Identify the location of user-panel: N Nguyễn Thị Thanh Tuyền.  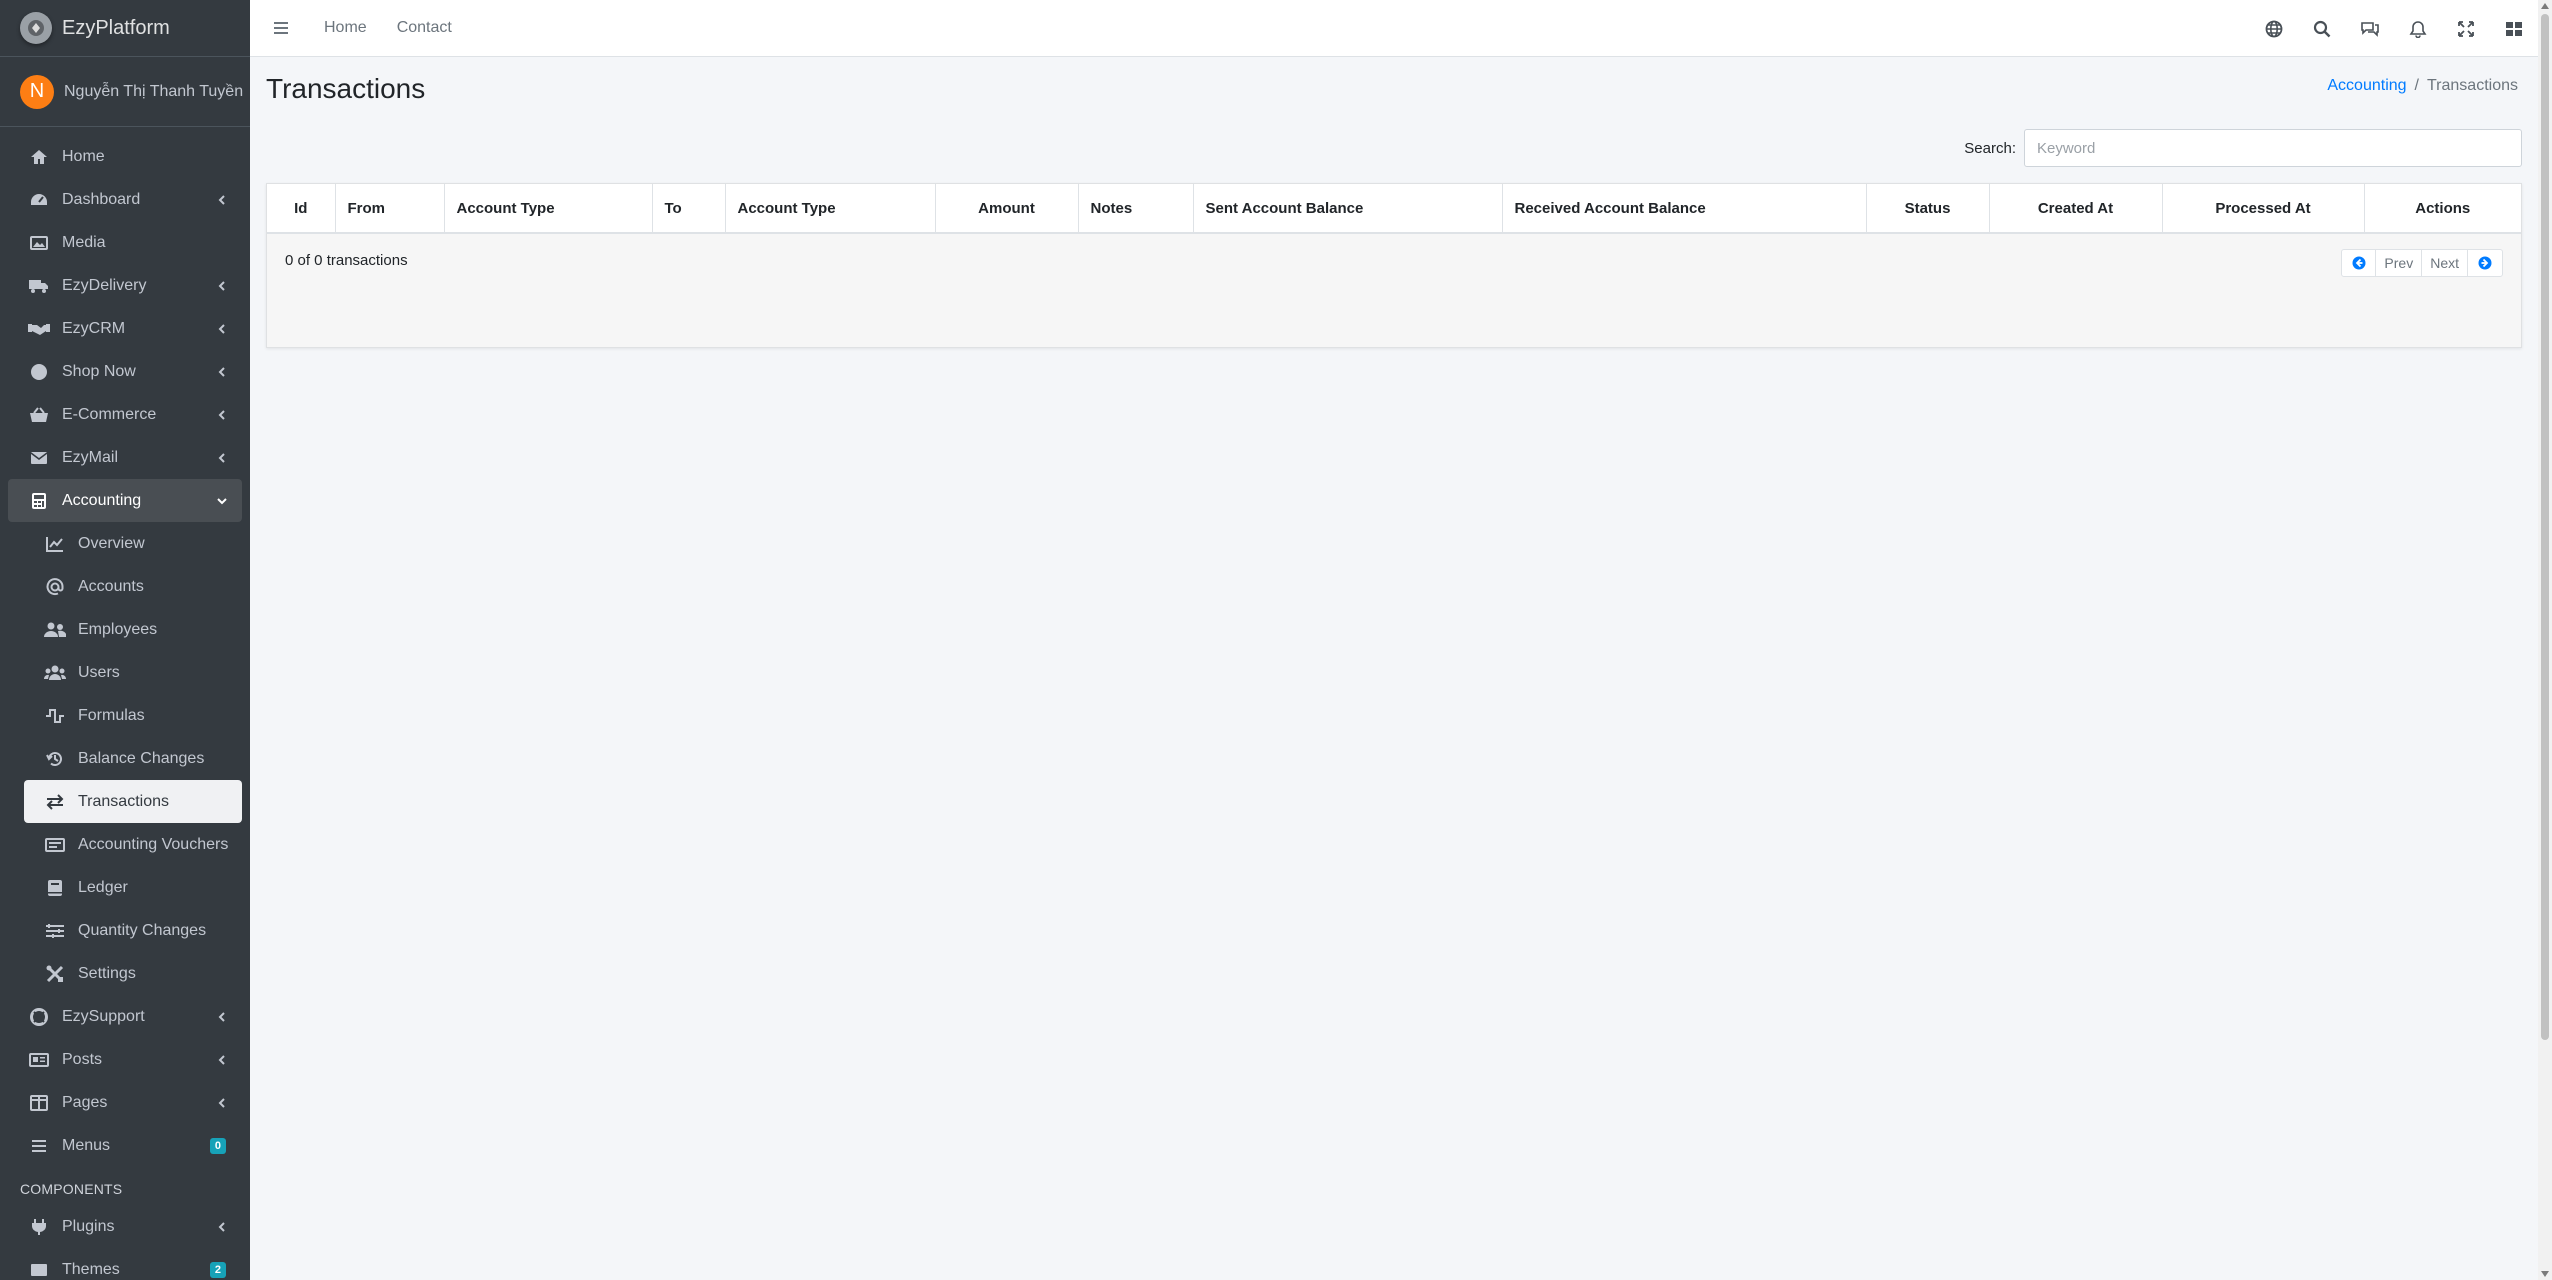
(125, 92).